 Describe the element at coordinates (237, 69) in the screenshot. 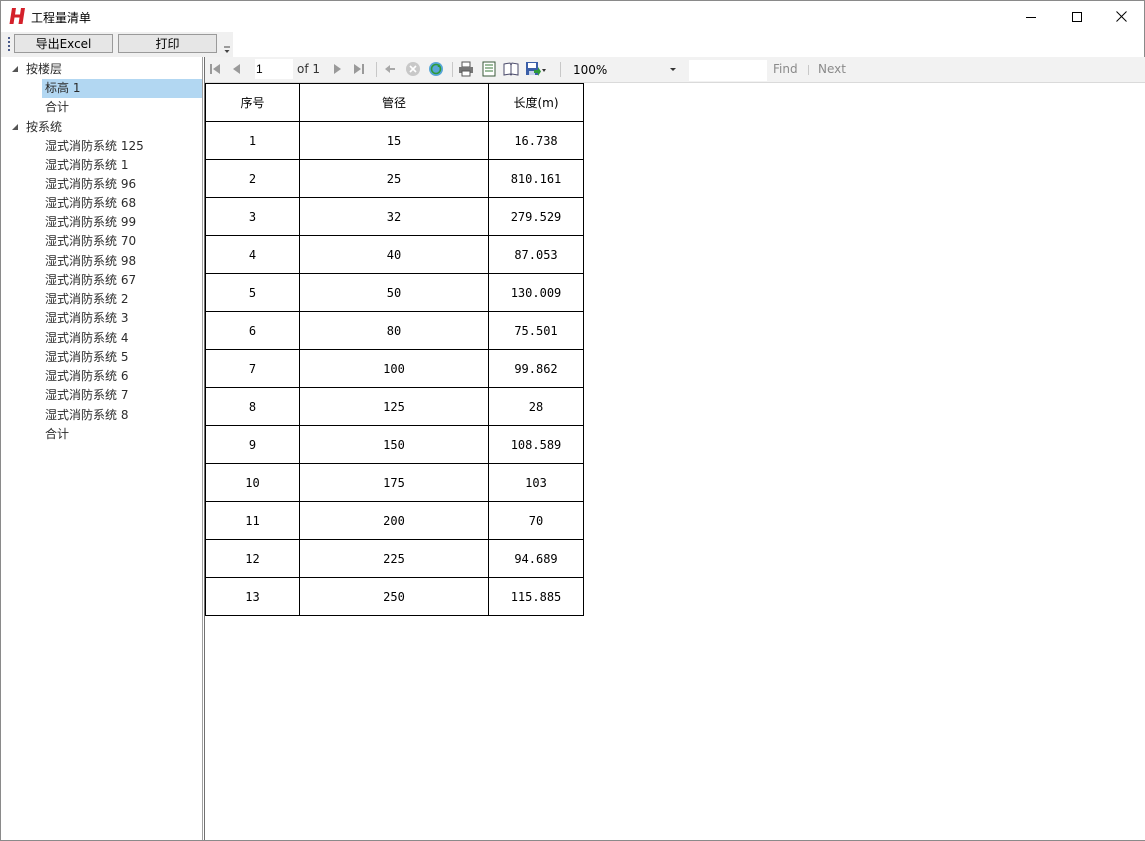

I see `previous-page-icon` at that location.